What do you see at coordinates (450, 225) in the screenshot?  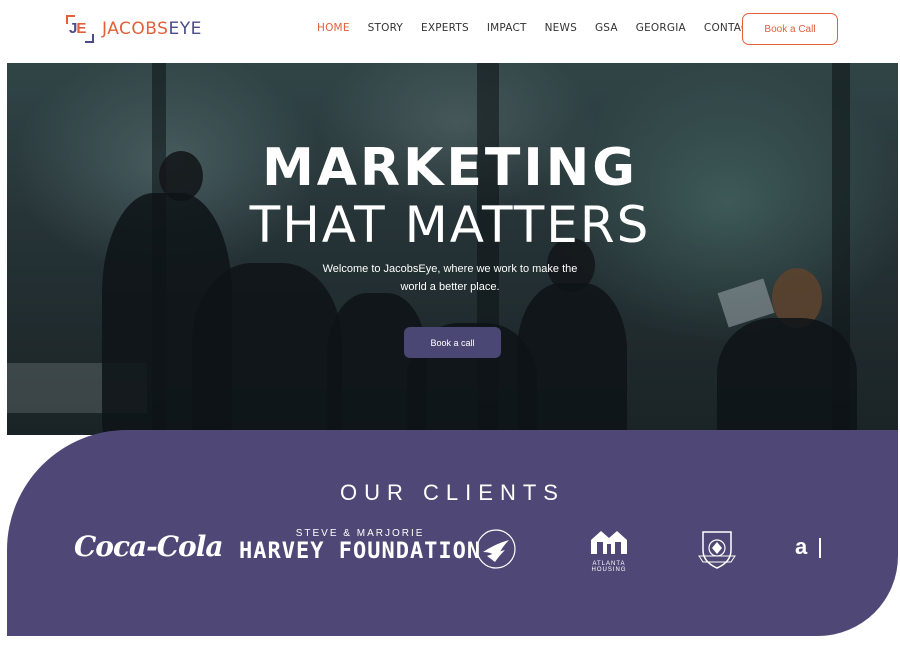 I see `hero-title-line2: THAT MATTERS` at bounding box center [450, 225].